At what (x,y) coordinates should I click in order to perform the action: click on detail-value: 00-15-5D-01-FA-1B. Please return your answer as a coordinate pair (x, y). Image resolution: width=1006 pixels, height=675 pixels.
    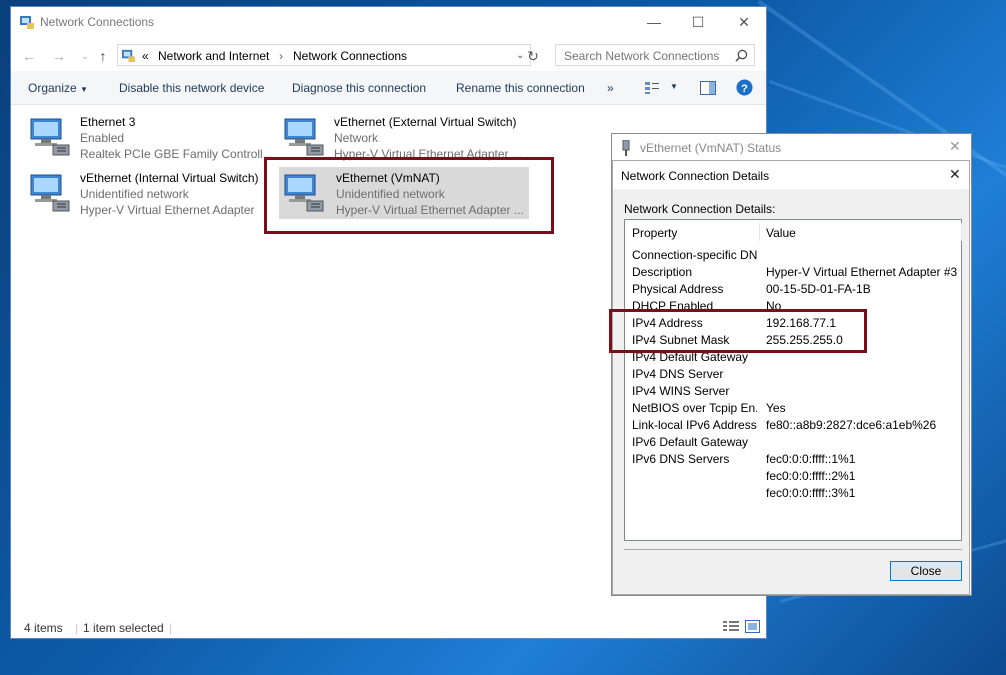
    Looking at the image, I should click on (818, 289).